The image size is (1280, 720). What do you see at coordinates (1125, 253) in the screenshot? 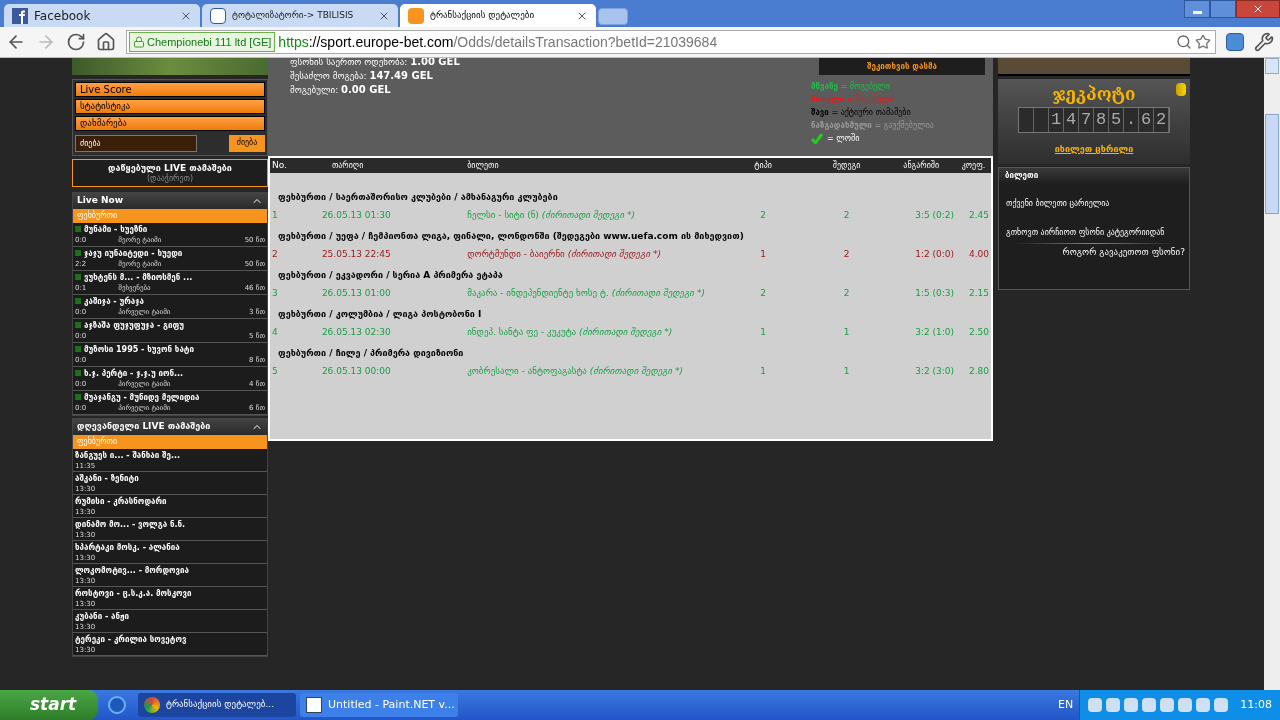
I see `how-to-bet-link: როგორ გავაკეთოთ ფსონი?` at bounding box center [1125, 253].